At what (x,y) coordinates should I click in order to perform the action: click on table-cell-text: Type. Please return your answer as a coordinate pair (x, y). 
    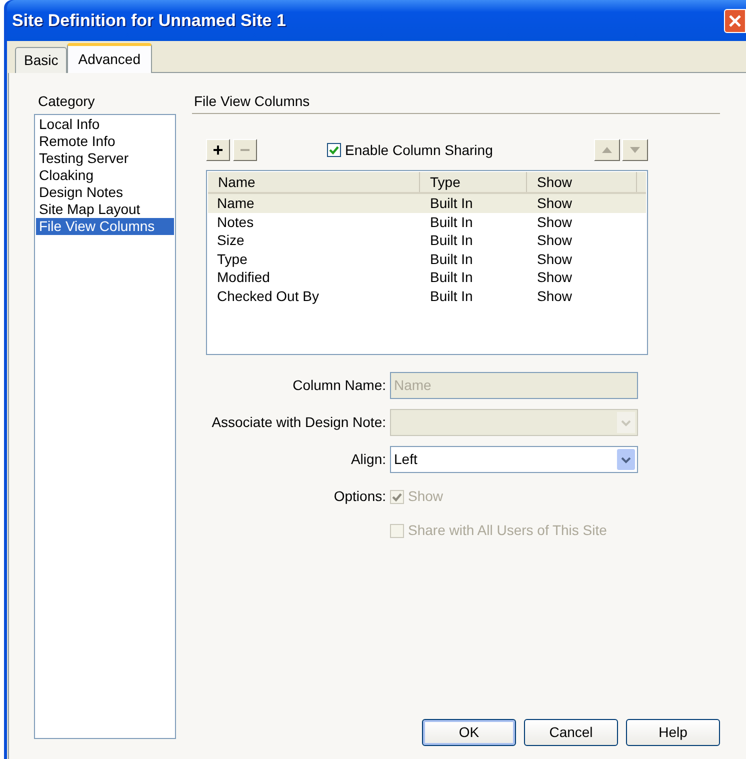
    Looking at the image, I should click on (232, 259).